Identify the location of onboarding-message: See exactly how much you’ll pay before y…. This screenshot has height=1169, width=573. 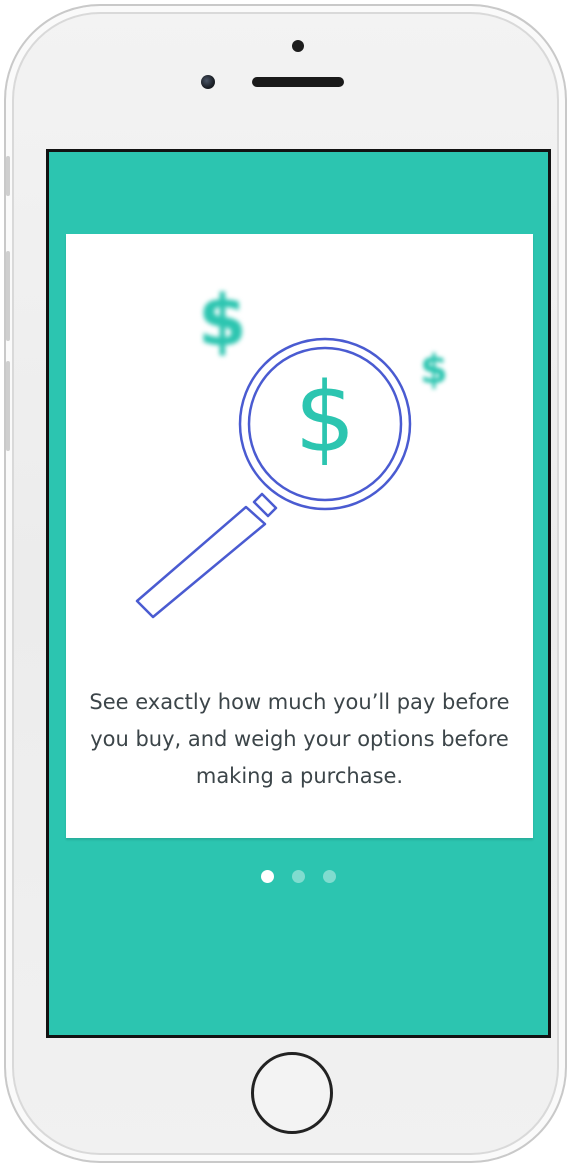
(299, 739).